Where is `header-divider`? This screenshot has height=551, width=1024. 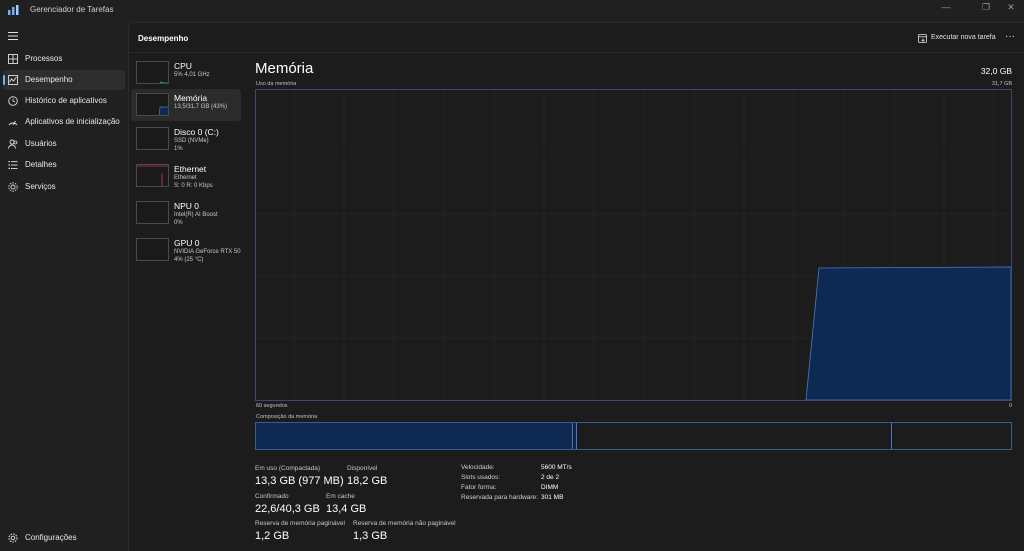 header-divider is located at coordinates (576, 52).